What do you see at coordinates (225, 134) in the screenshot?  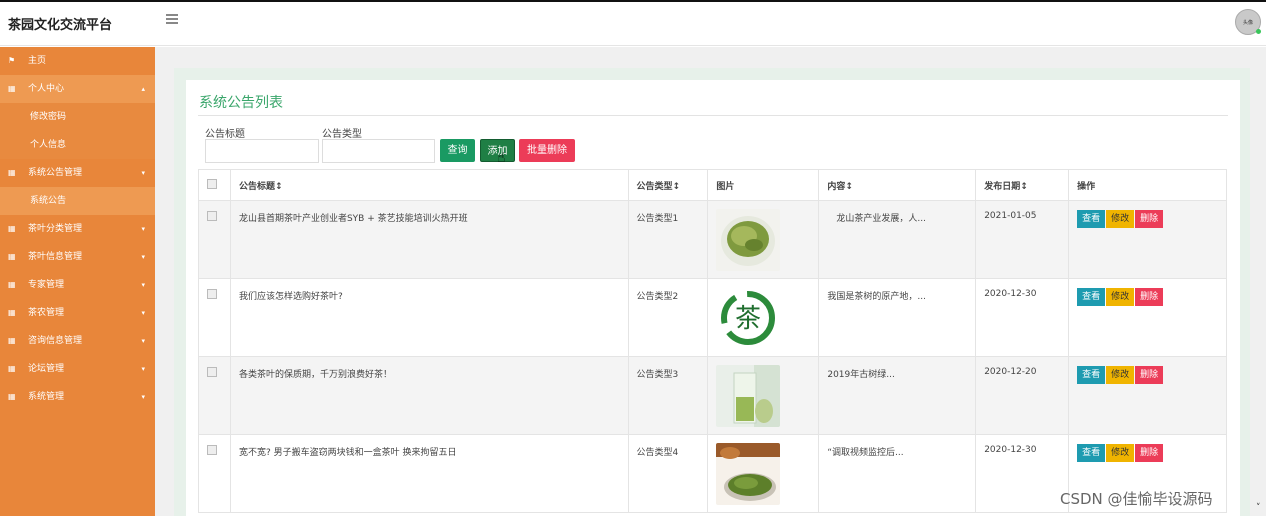 I see `filter-title-label: 公告标题` at bounding box center [225, 134].